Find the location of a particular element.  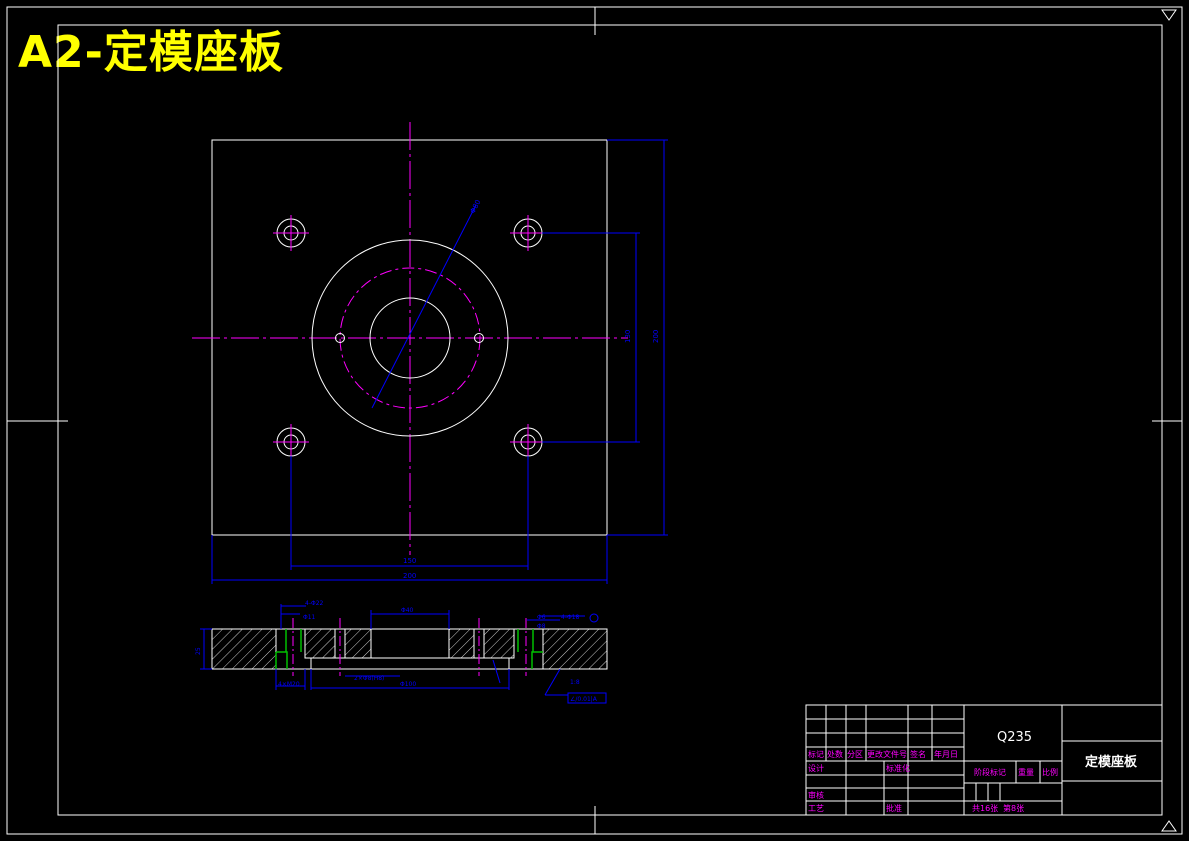

tb-h-mark: 标记 is located at coordinates (816, 754).